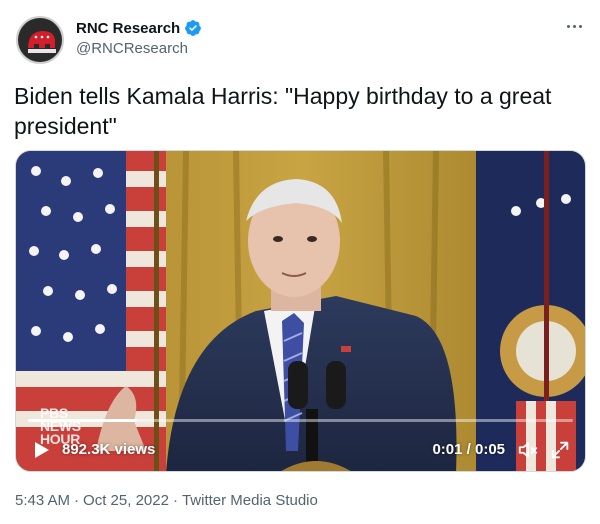 The image size is (600, 524). Describe the element at coordinates (82, 420) in the screenshot. I see `video-progress-fill` at that location.